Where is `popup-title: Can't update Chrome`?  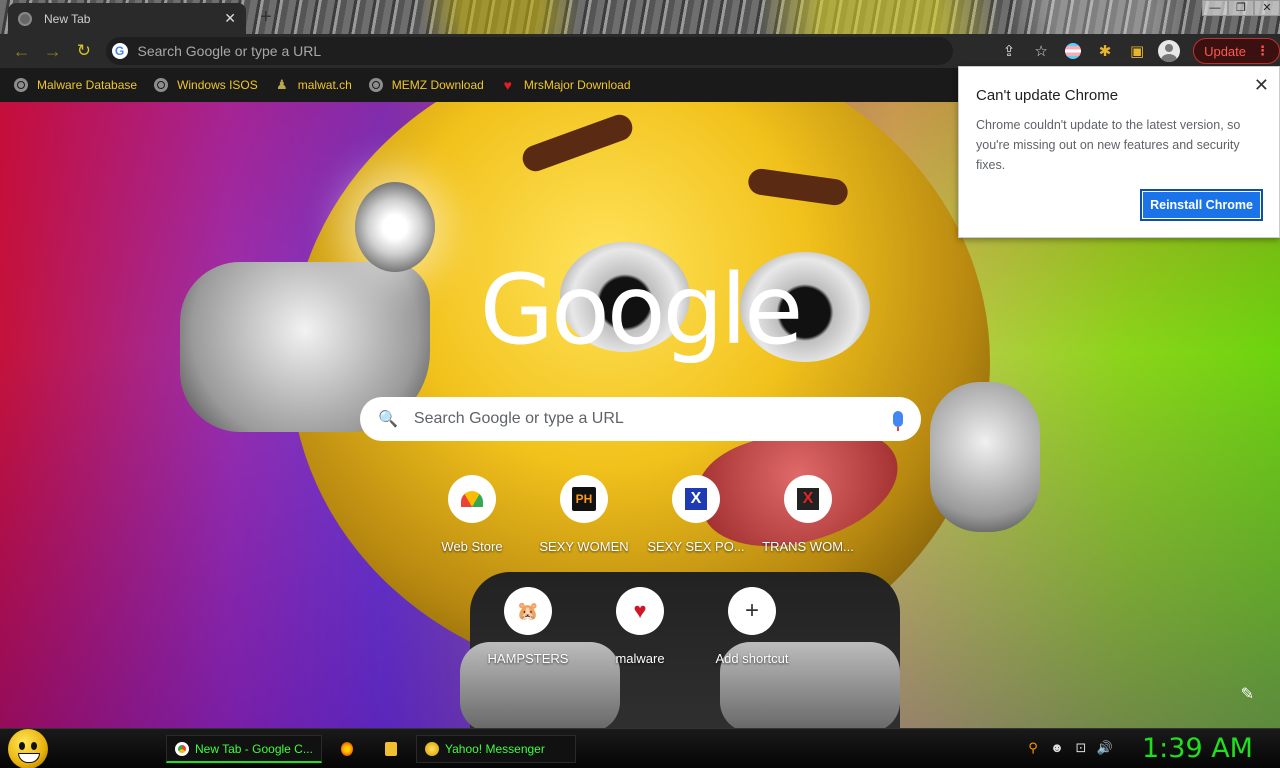
popup-title: Can't update Chrome is located at coordinates (1047, 95).